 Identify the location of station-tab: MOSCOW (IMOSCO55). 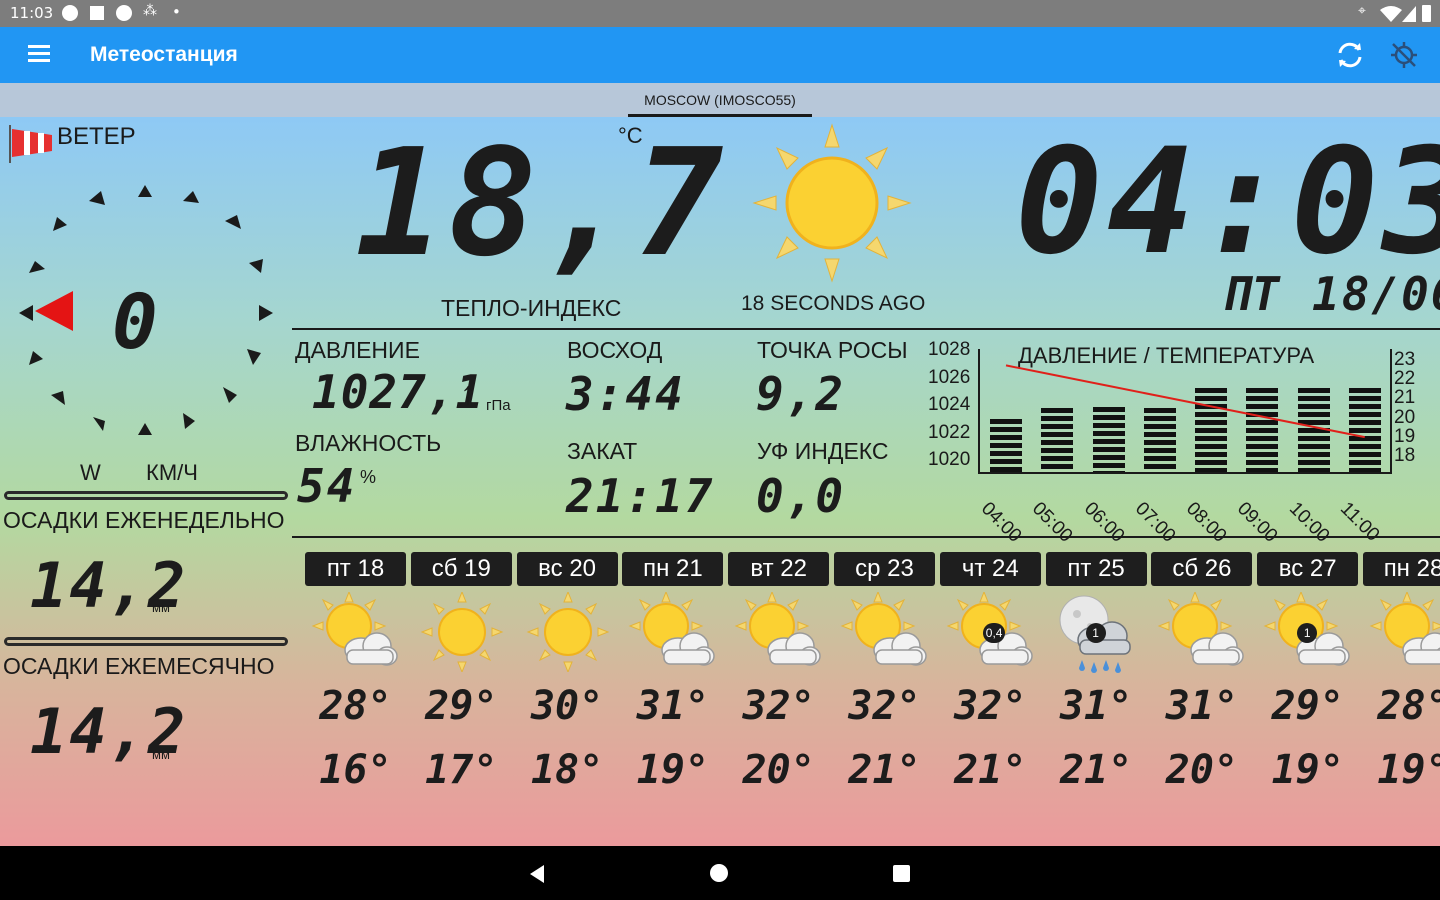
(720, 100).